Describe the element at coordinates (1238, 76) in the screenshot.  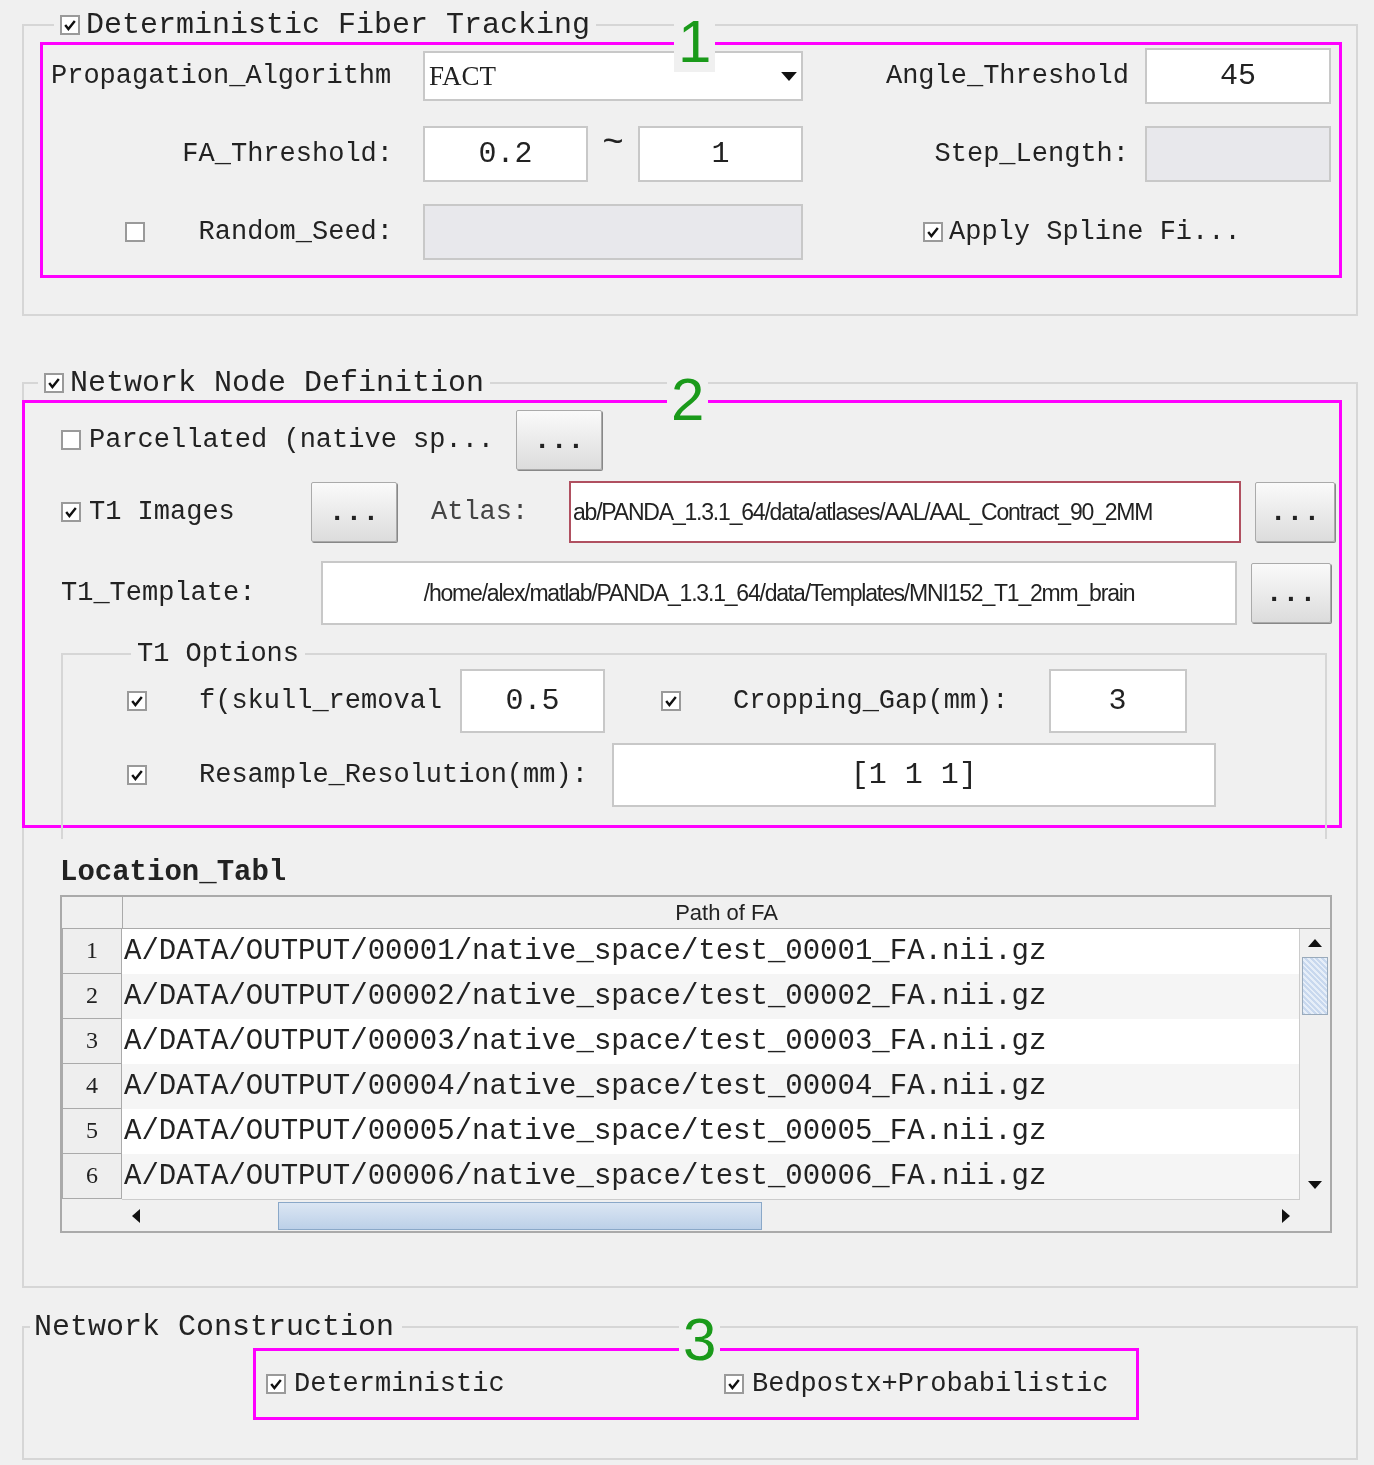
I see `input-field: 45` at that location.